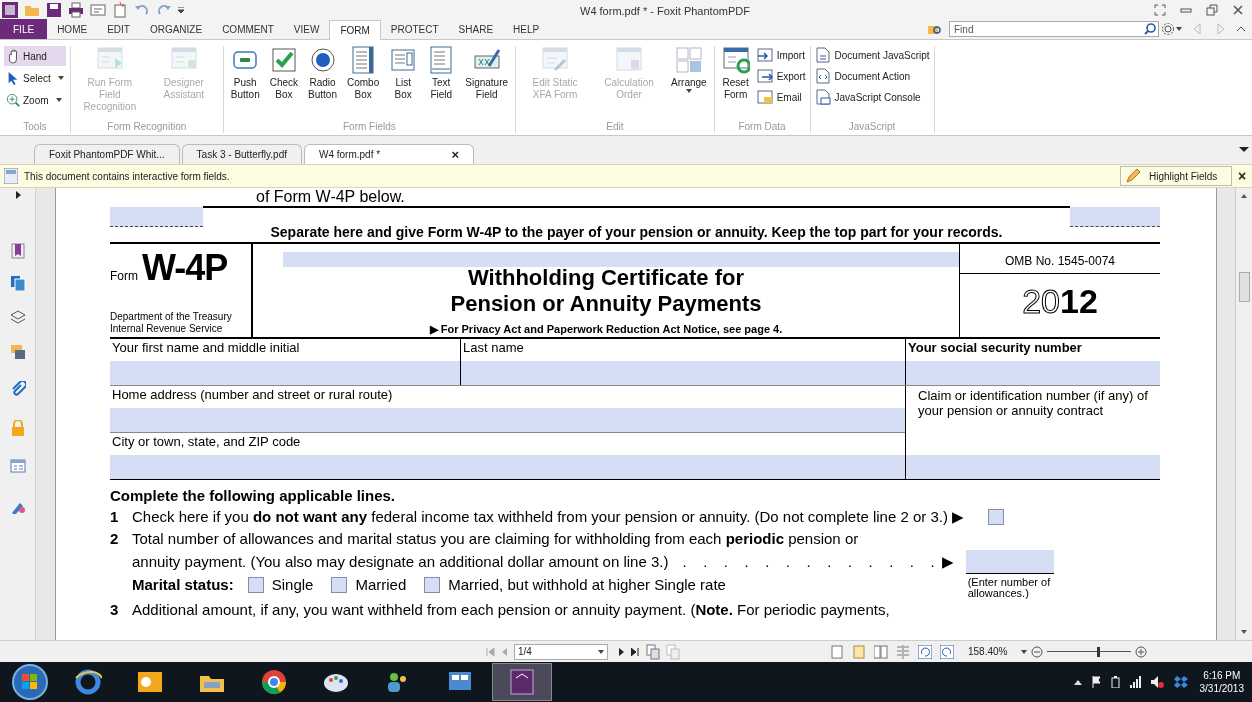 The image size is (1252, 702). Describe the element at coordinates (561, 651) in the screenshot. I see `page-number-field: 1/4` at that location.